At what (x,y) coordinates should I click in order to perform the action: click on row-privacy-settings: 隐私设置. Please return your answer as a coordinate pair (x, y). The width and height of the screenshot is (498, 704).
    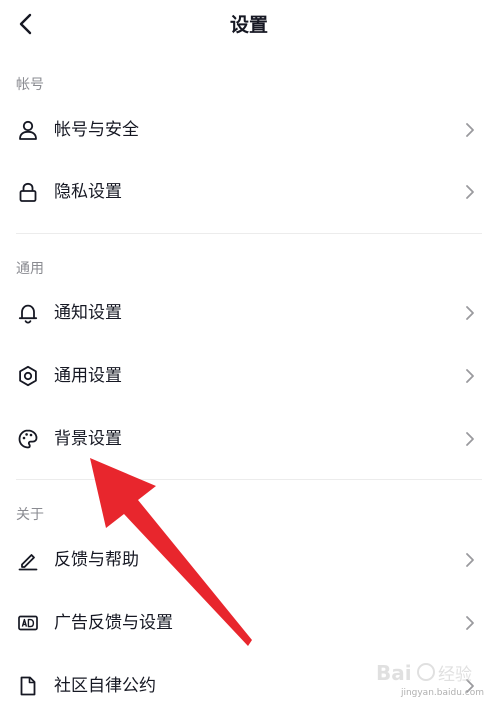
    Looking at the image, I should click on (249, 192).